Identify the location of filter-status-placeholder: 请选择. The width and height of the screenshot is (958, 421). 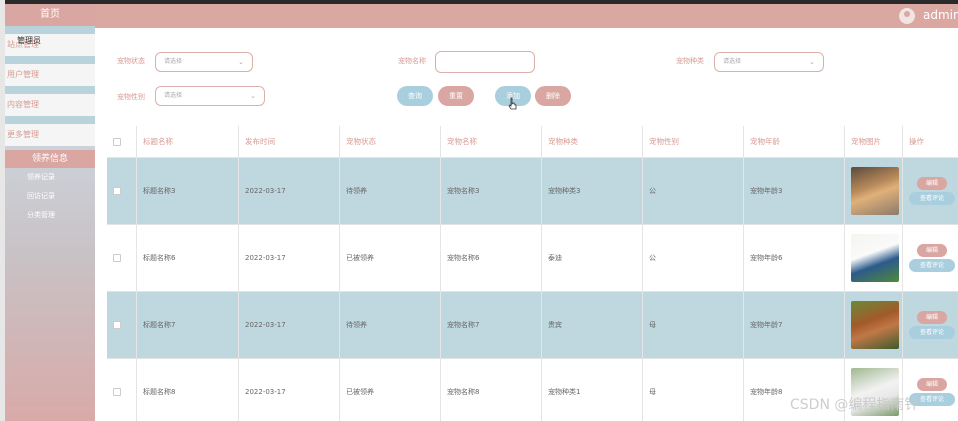
(173, 61).